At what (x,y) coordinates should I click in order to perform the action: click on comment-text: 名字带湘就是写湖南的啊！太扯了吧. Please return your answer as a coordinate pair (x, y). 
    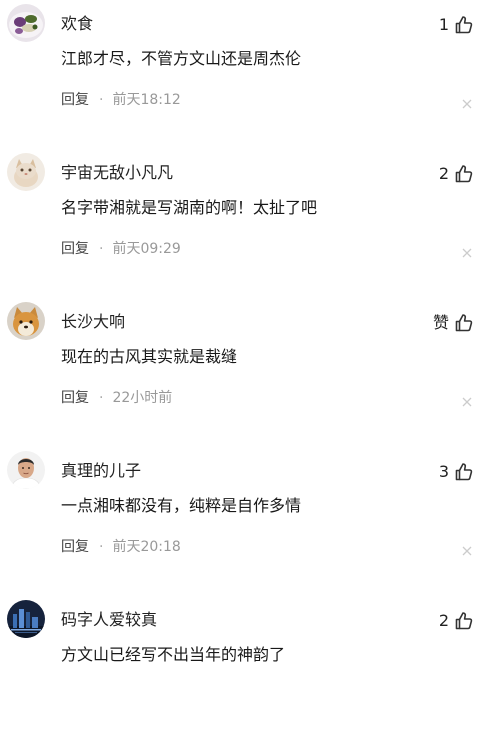
    Looking at the image, I should click on (189, 207).